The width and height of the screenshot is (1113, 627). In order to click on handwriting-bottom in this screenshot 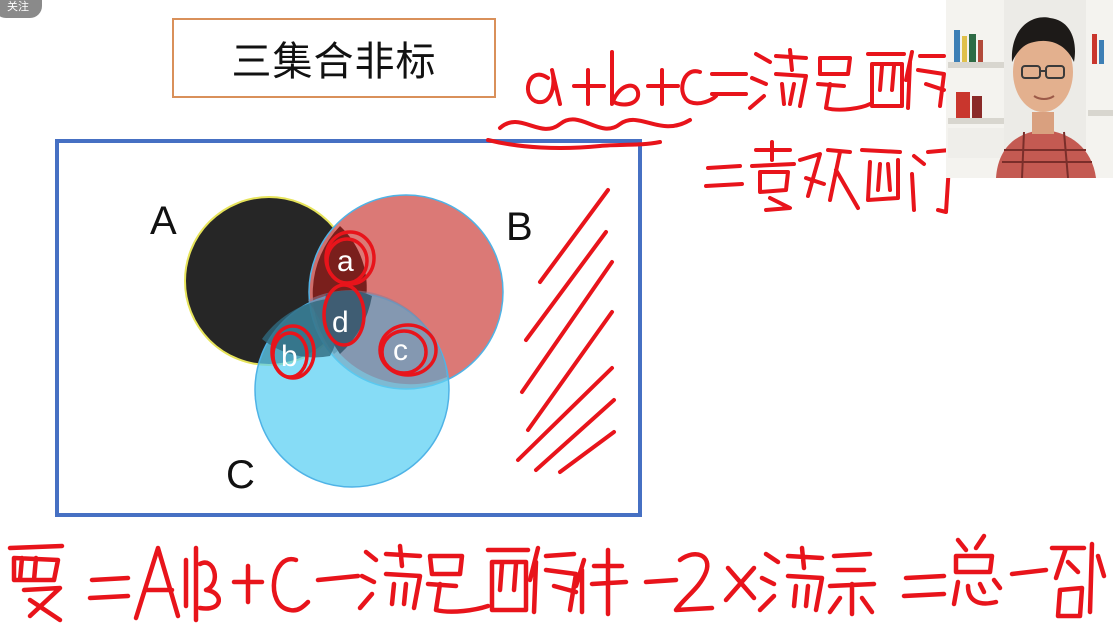, I will do `click(557, 578)`.